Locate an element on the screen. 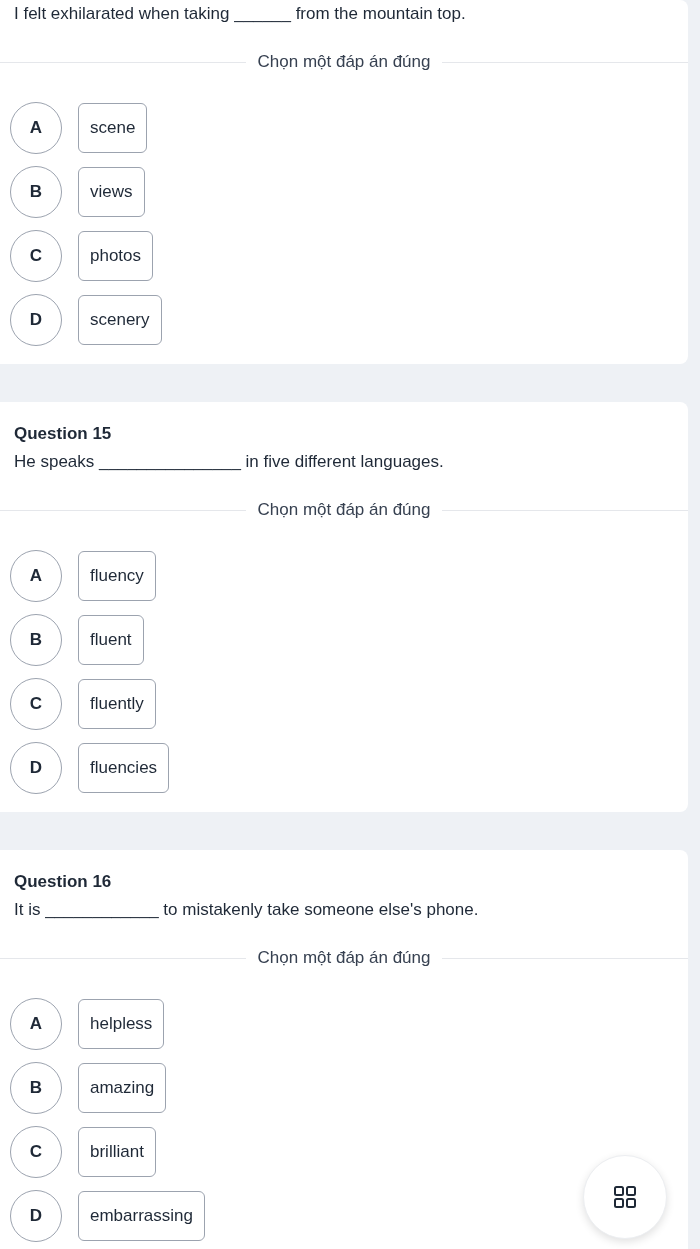 Image resolution: width=700 pixels, height=1249 pixels. question-text: It is ____________ to mistakenly take someone else's phone. is located at coordinates (246, 910).